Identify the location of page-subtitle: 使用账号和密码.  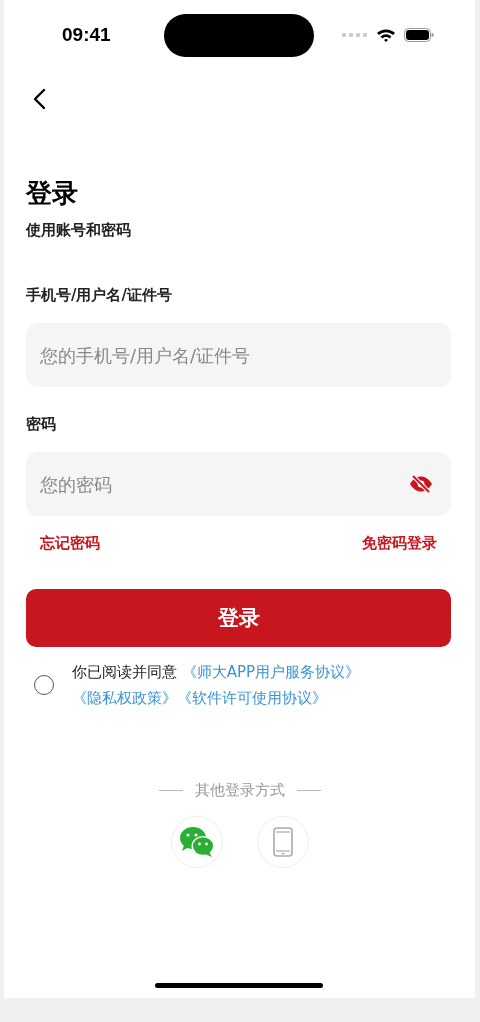
(79, 230).